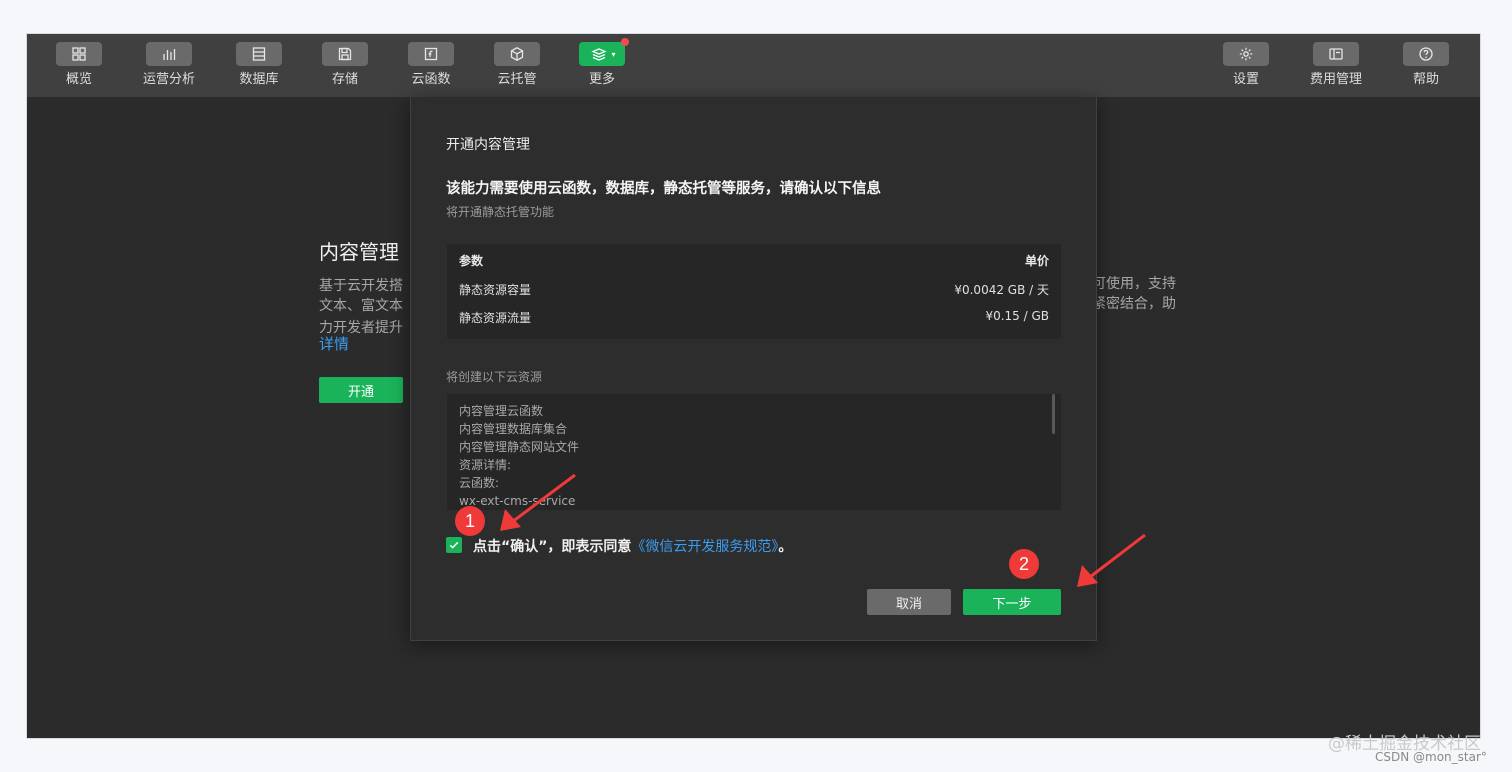 The height and width of the screenshot is (772, 1512). I want to click on save-icon, so click(345, 54).